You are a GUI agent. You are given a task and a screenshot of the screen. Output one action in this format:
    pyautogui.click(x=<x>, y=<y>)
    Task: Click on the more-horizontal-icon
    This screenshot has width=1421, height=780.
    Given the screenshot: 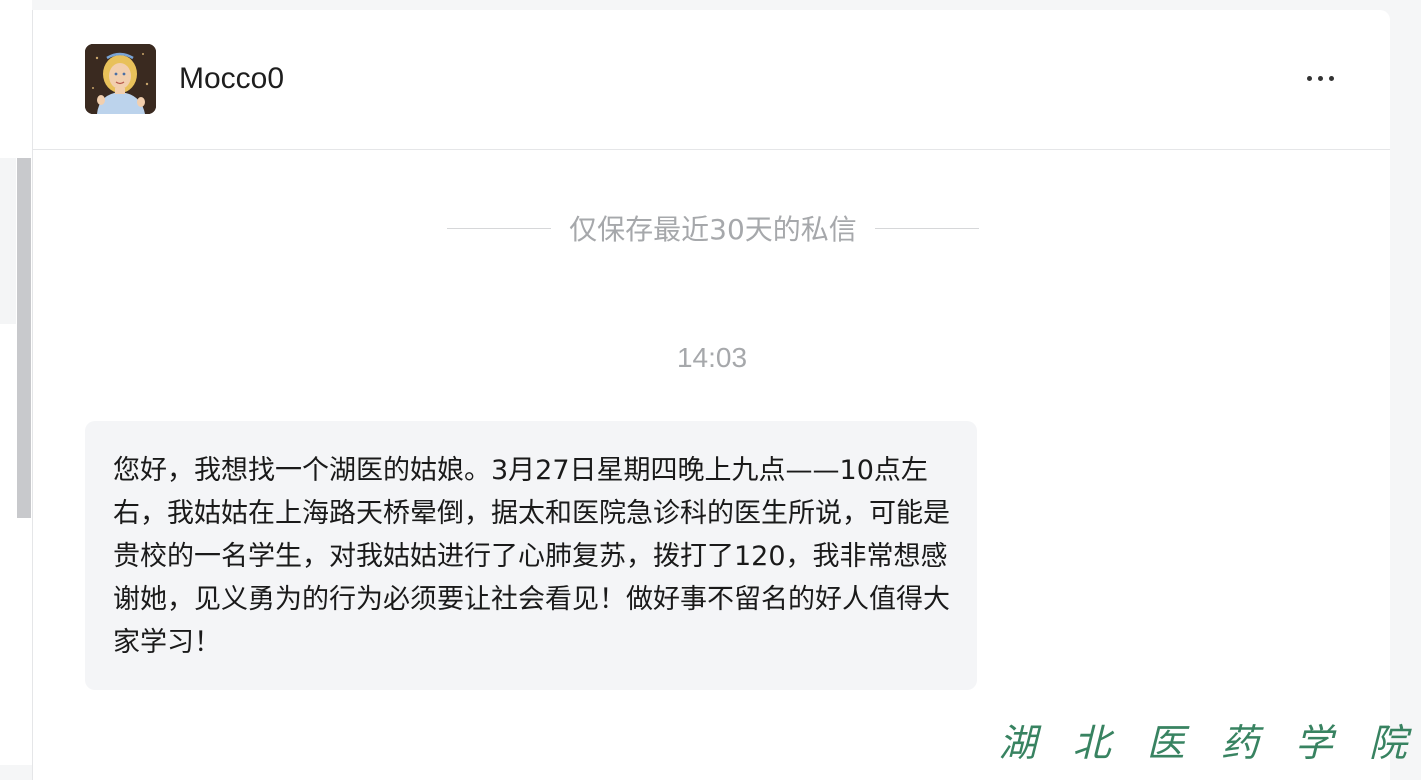 What is the action you would take?
    pyautogui.click(x=1320, y=78)
    